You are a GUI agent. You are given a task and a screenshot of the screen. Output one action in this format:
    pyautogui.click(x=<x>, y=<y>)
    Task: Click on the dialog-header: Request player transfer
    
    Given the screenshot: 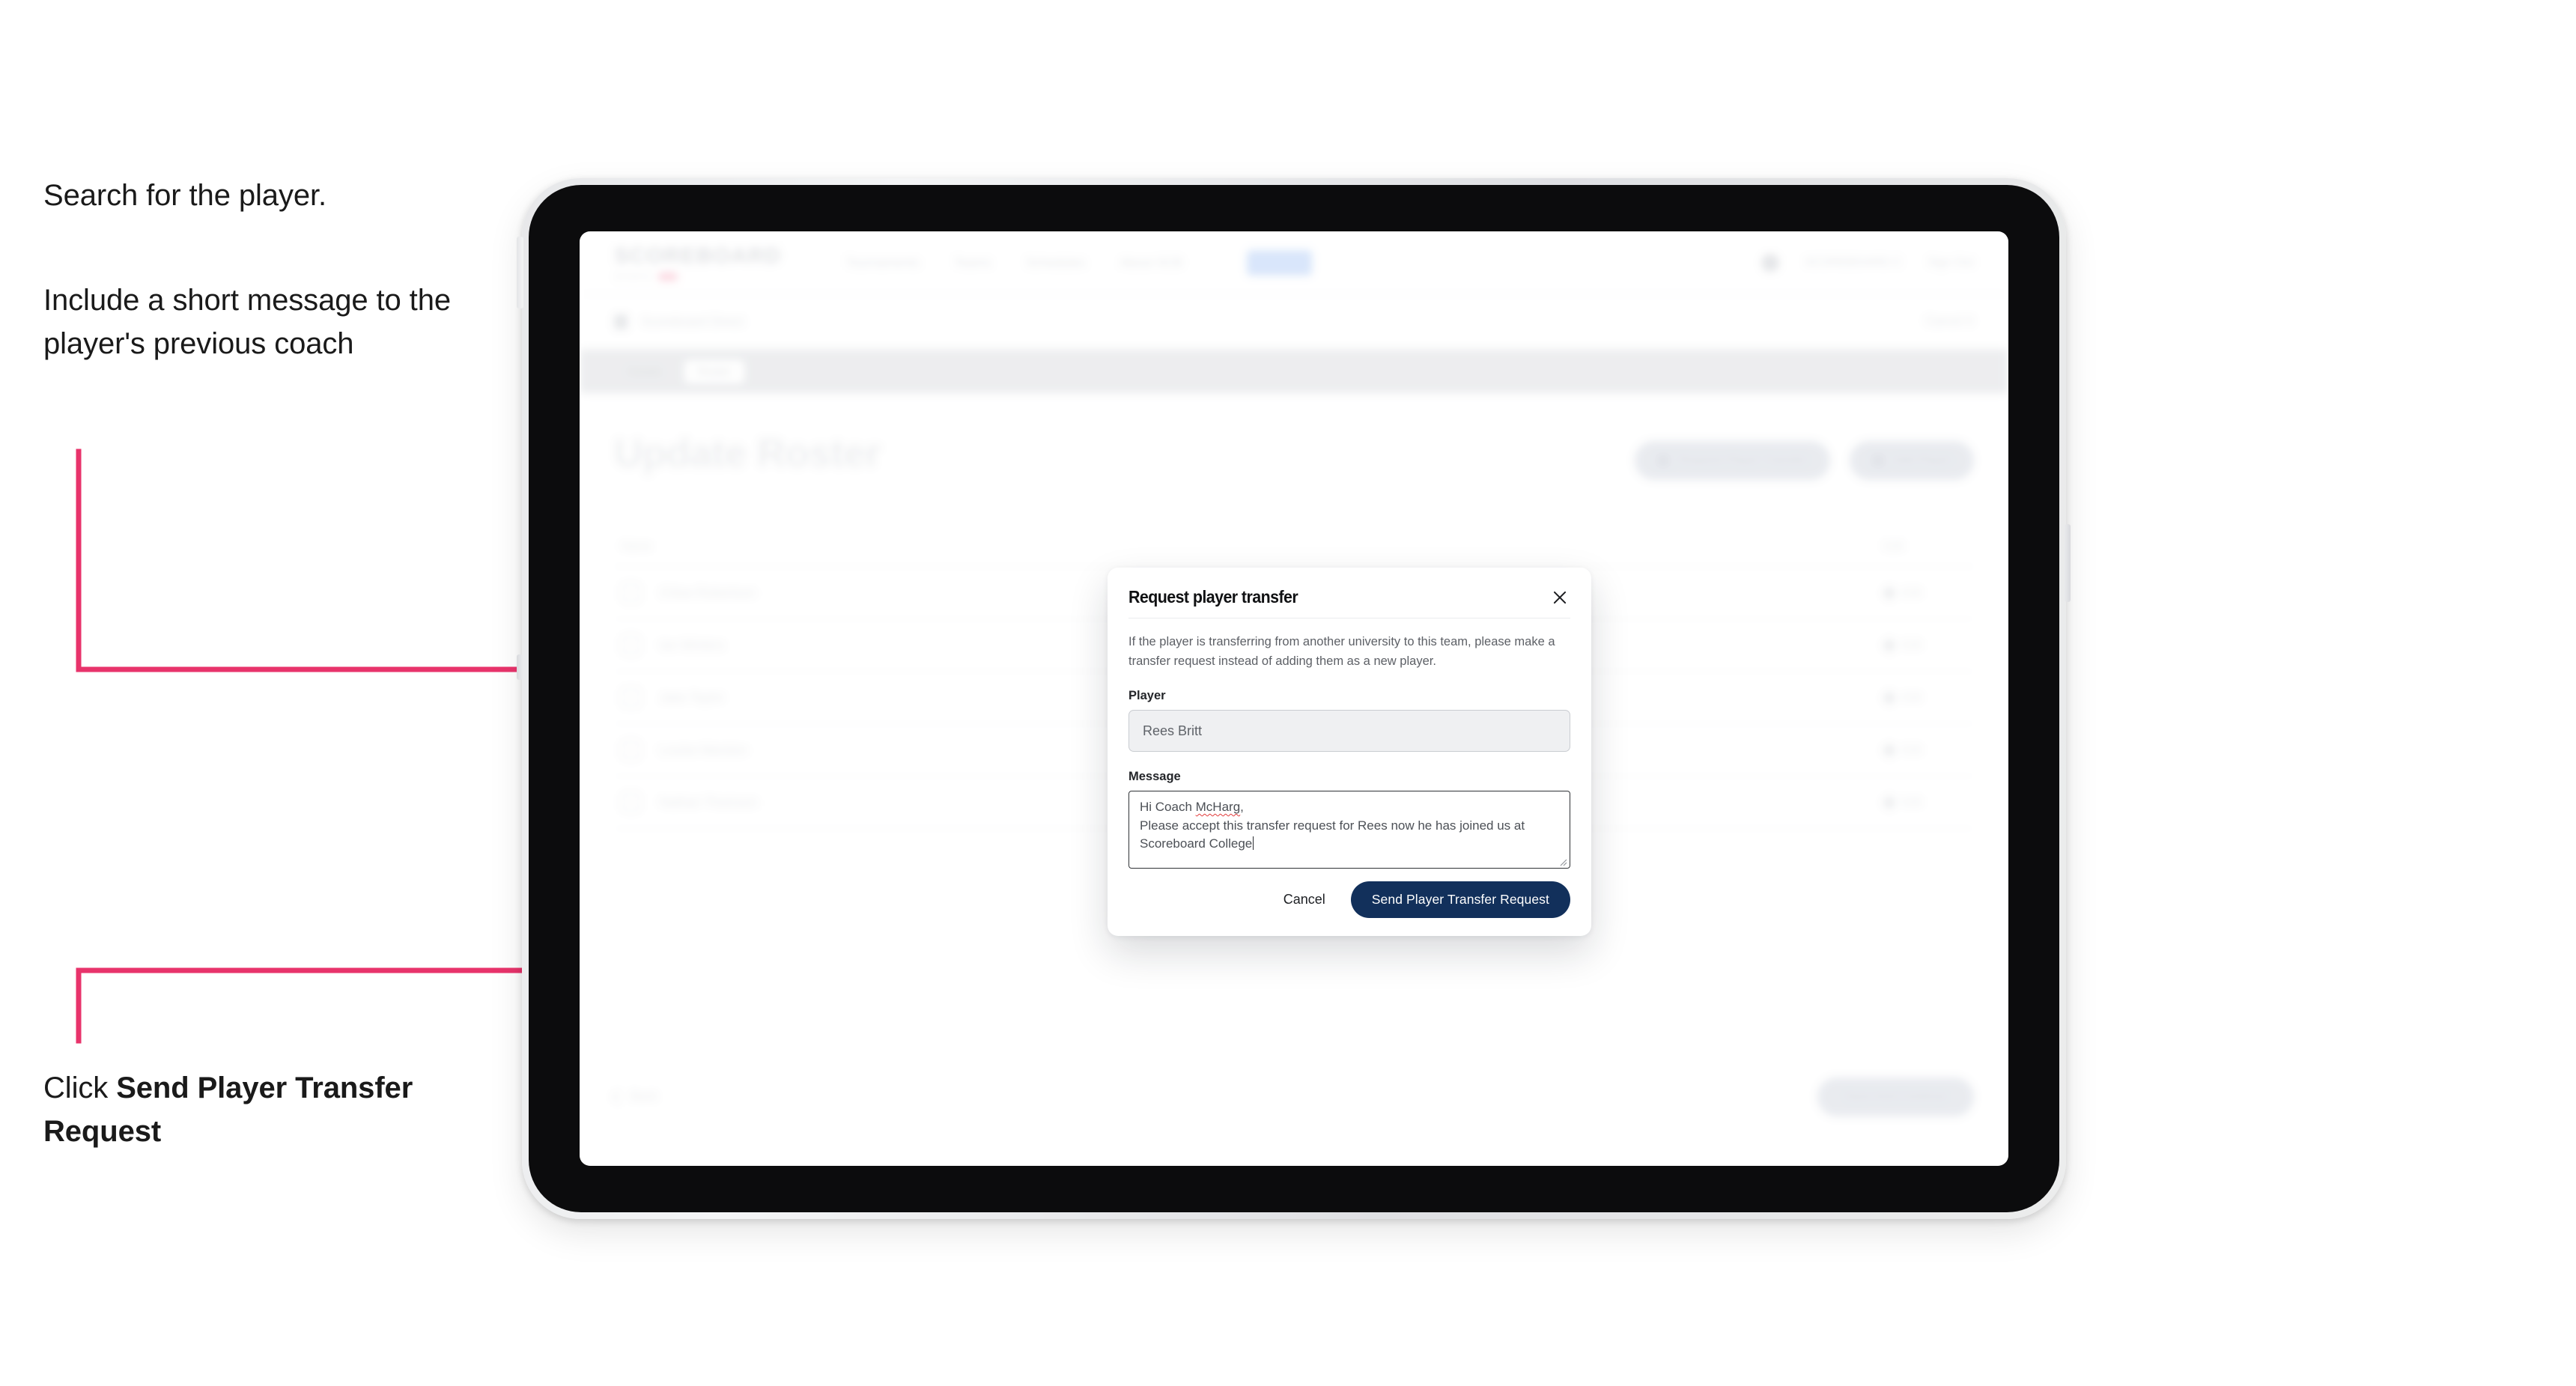 What is the action you would take?
    pyautogui.click(x=1349, y=602)
    